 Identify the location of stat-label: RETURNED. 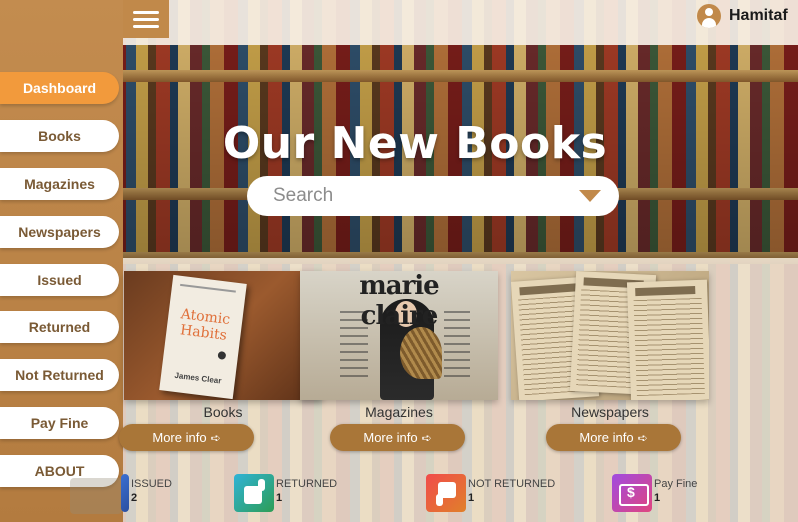
(307, 484).